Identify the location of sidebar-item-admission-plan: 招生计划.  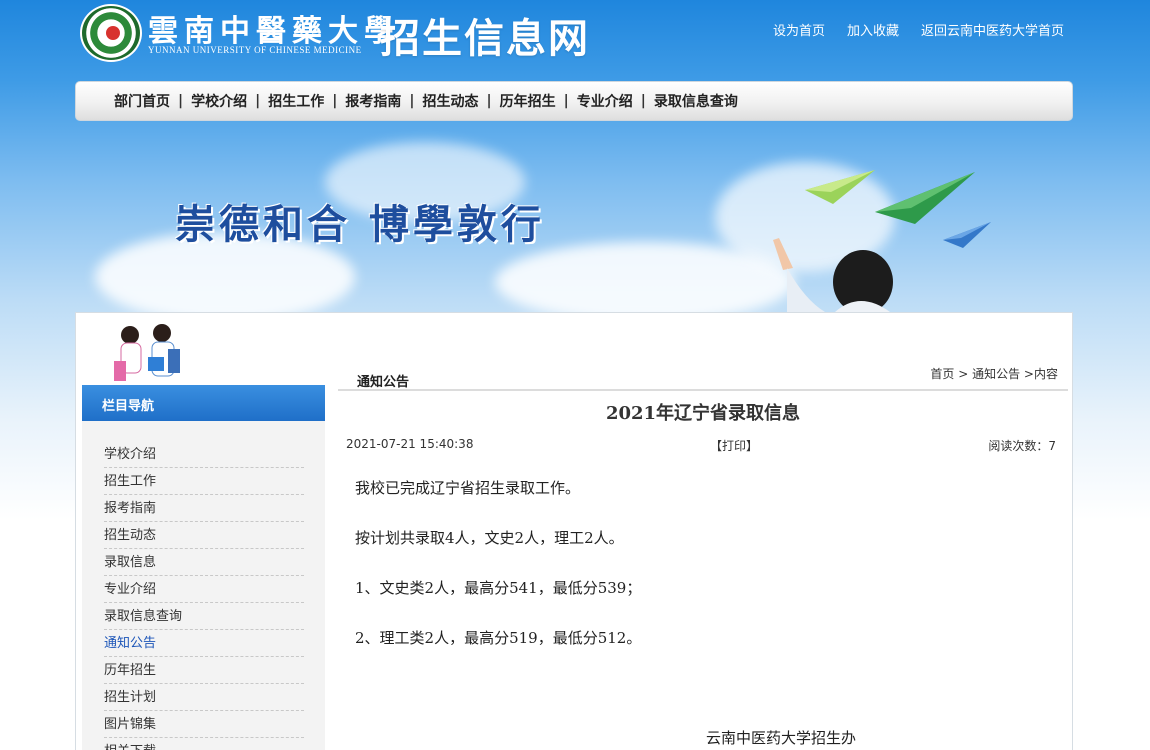
(204, 697).